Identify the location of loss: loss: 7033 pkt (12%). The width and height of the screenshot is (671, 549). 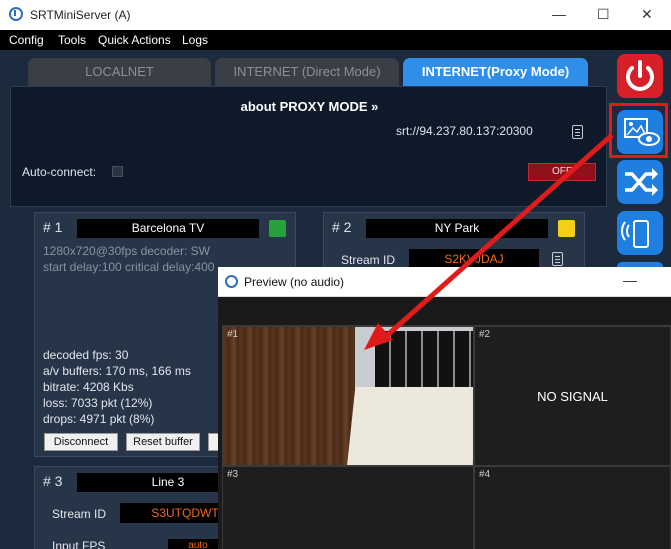
(98, 403).